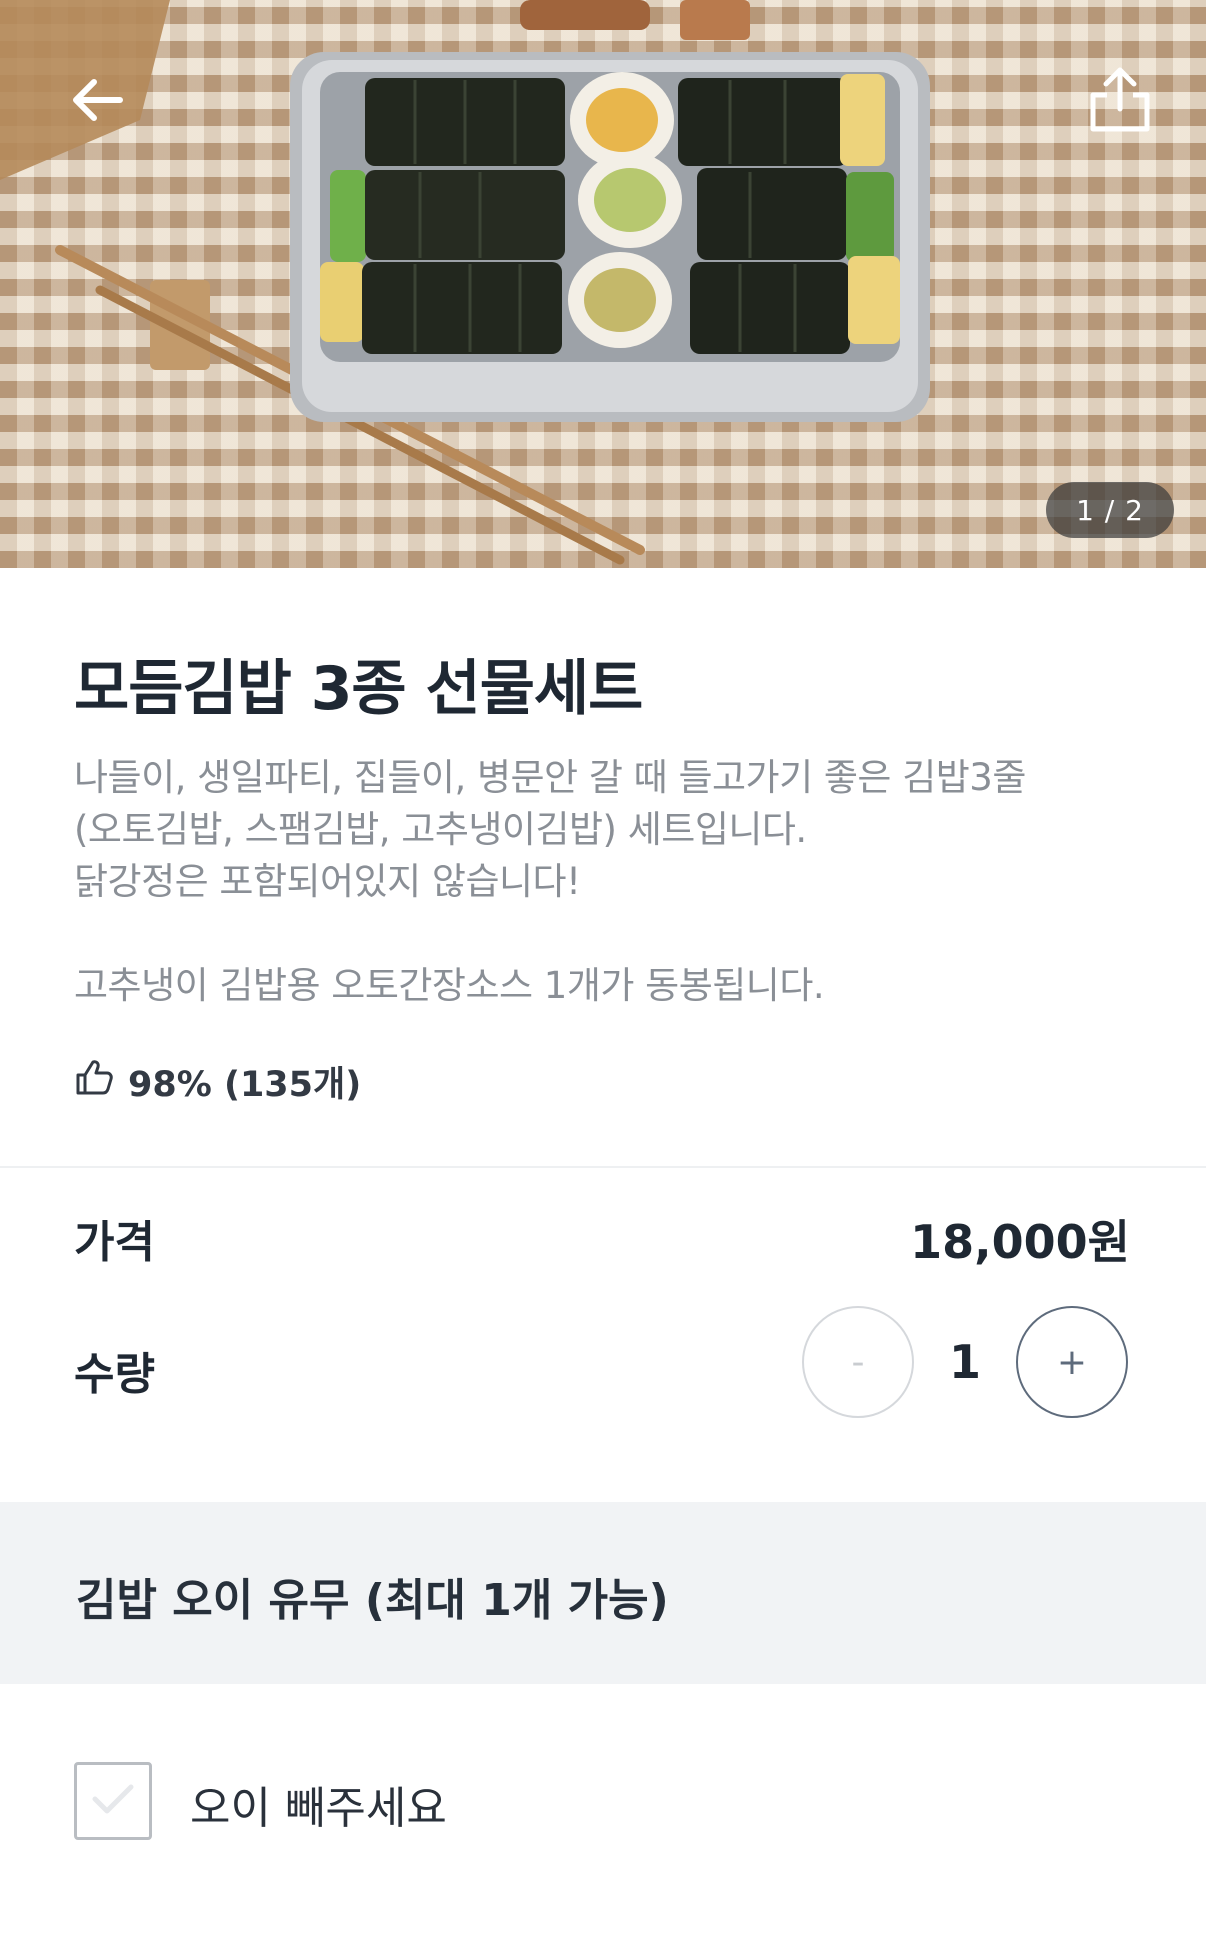 The image size is (1206, 1941). I want to click on arrow-left-icon, so click(96, 102).